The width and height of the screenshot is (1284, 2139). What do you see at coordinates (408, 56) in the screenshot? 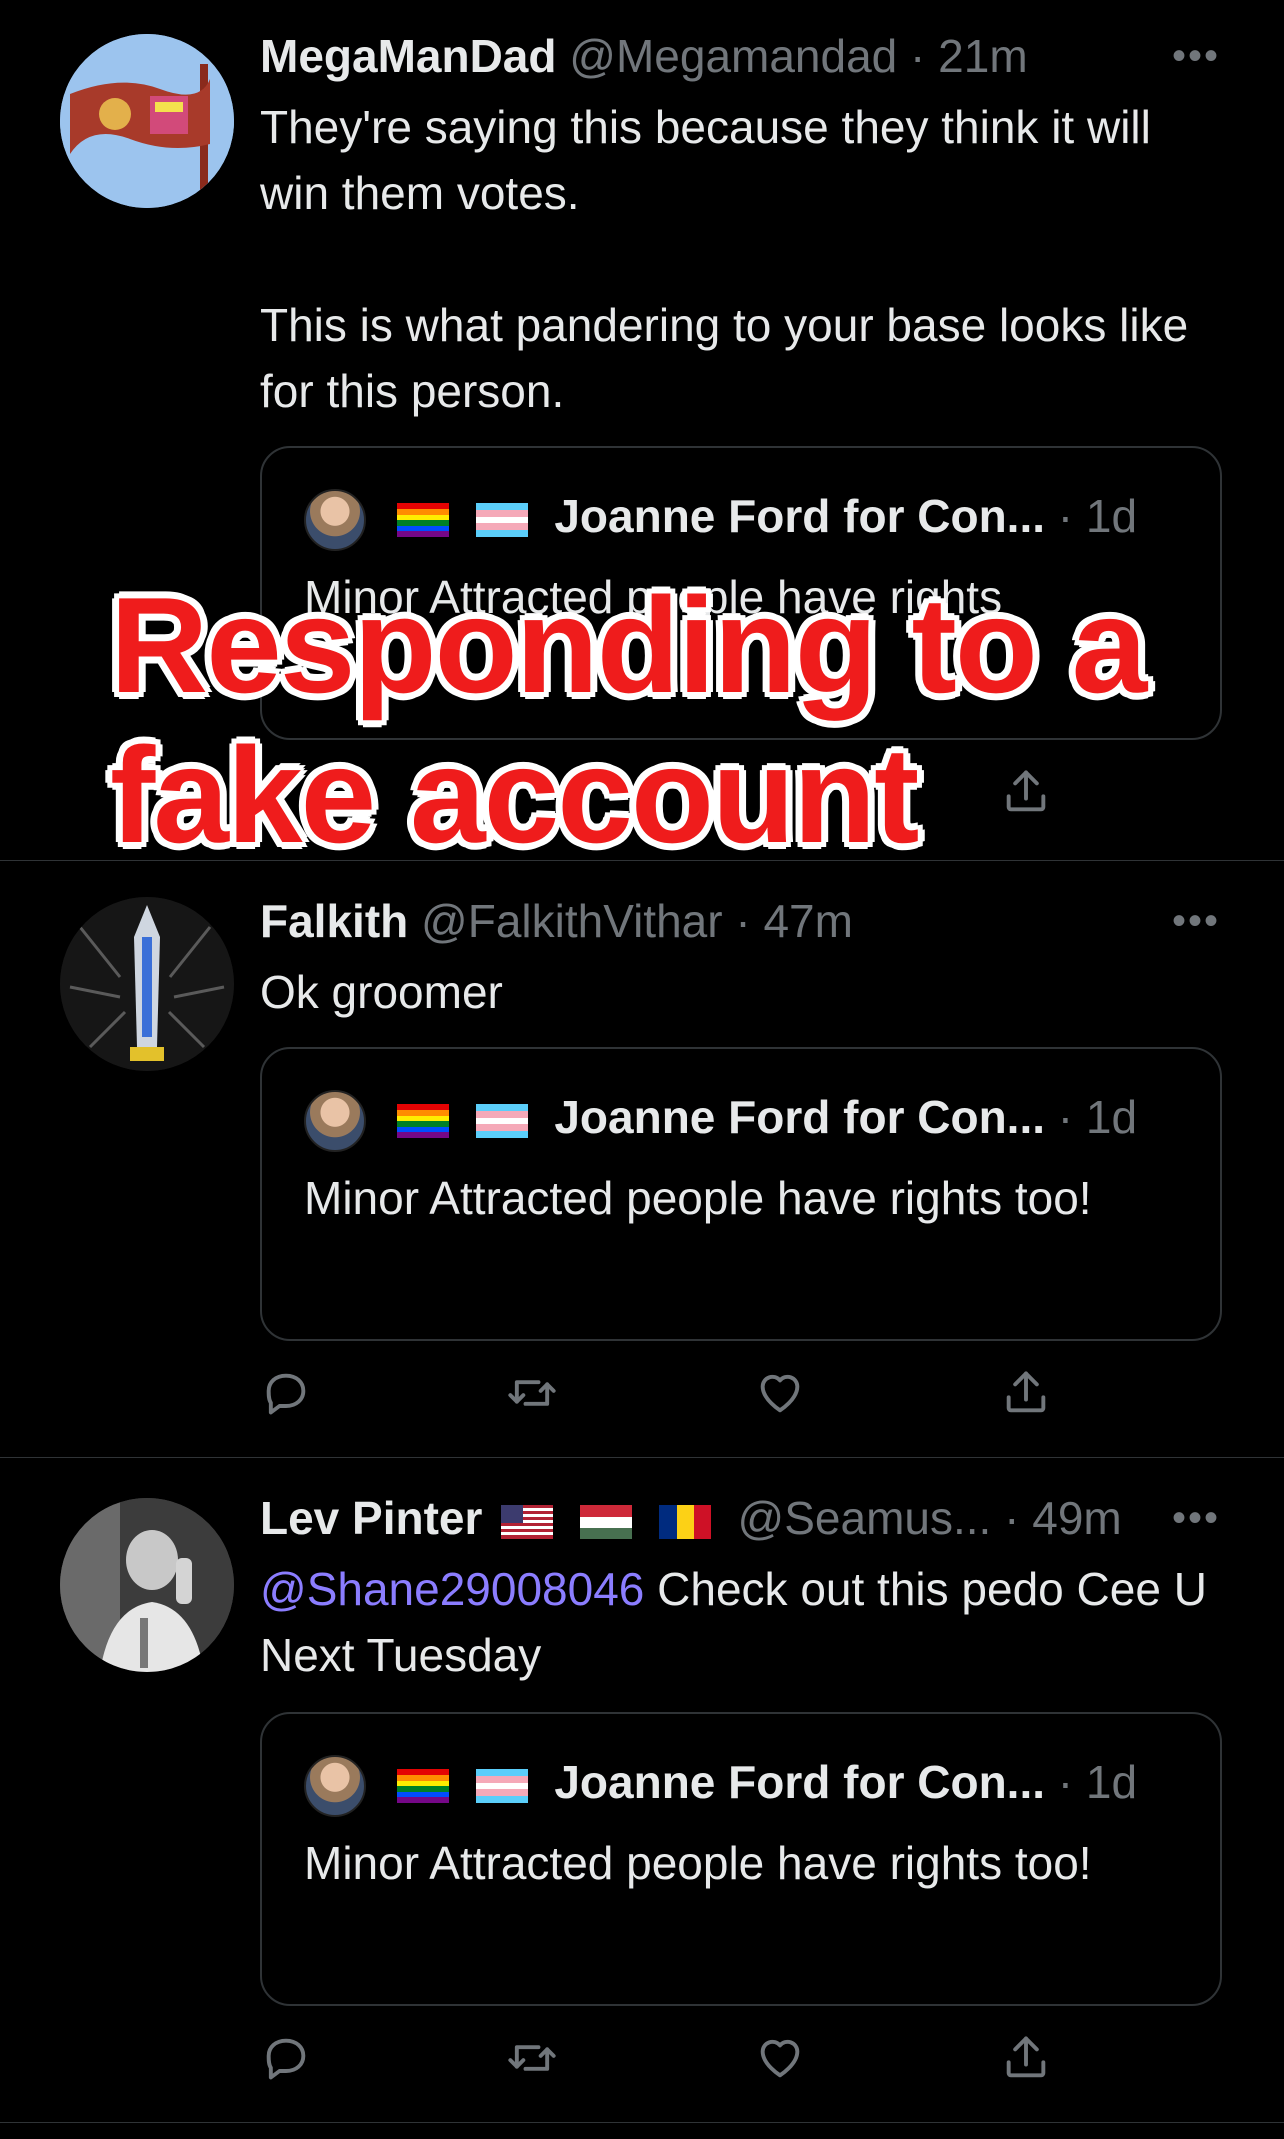
I see `display-name: MegaManDad` at bounding box center [408, 56].